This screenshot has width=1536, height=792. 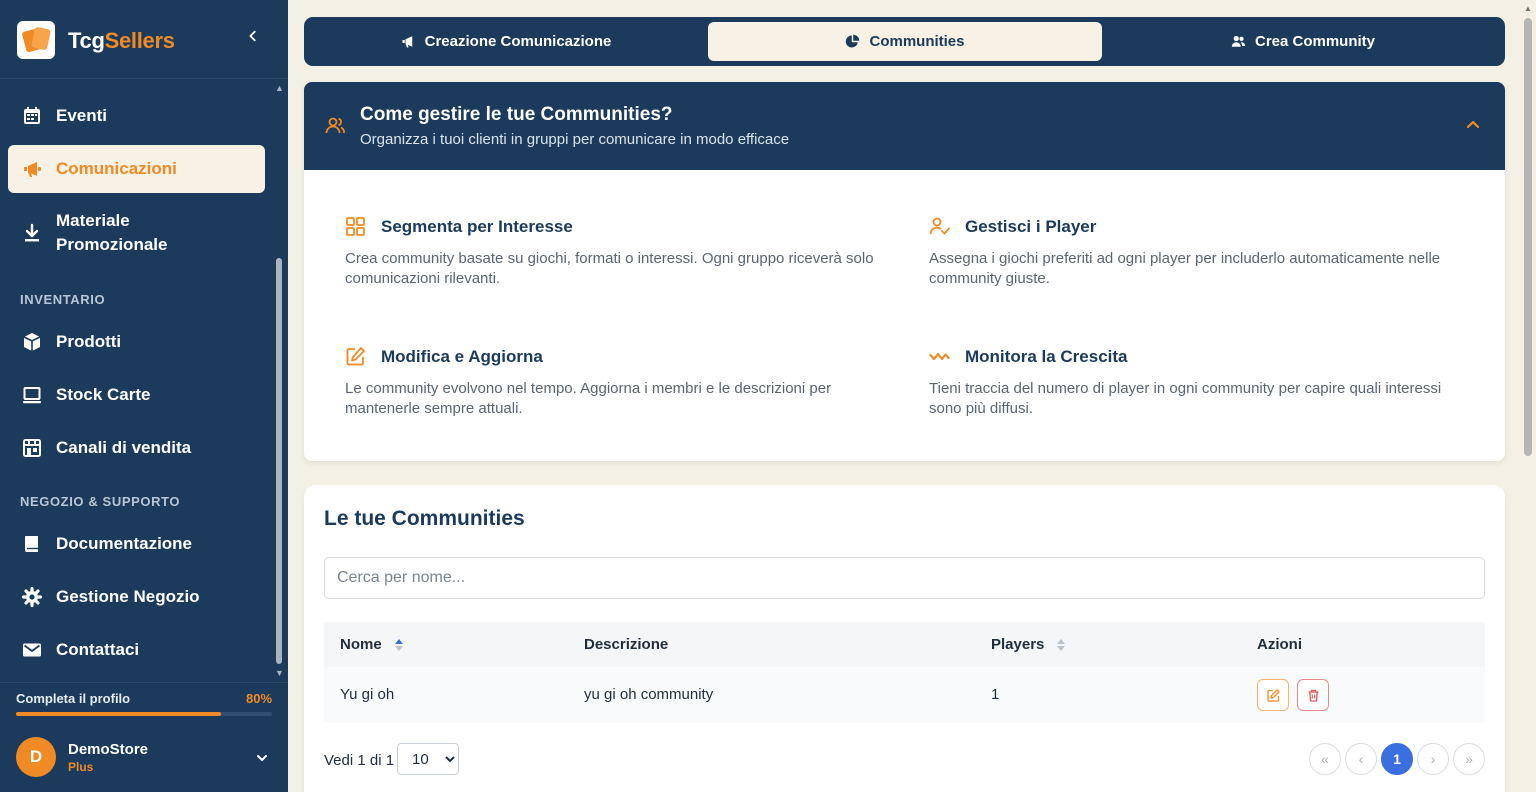 What do you see at coordinates (424, 518) in the screenshot?
I see `communities-title: Le tue Communities` at bounding box center [424, 518].